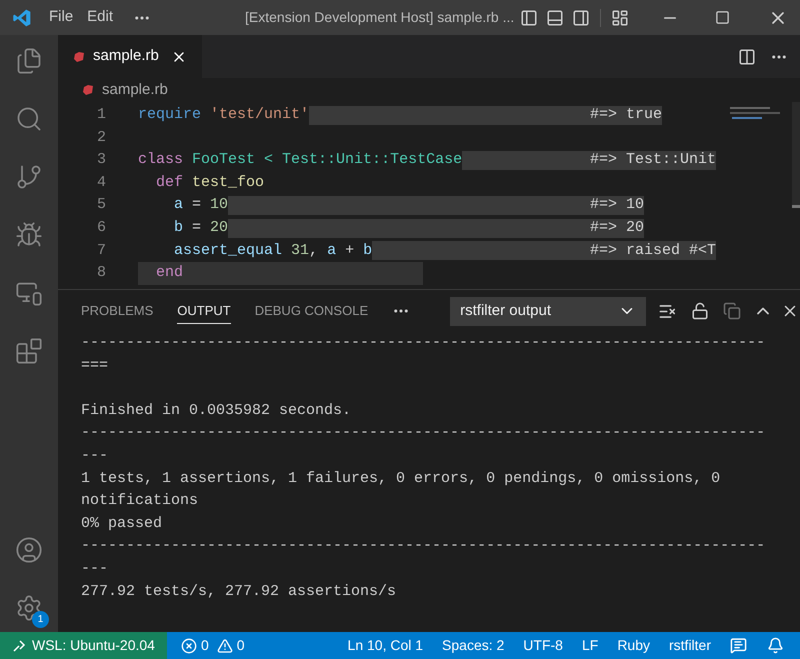 The width and height of the screenshot is (800, 659). Describe the element at coordinates (101, 160) in the screenshot. I see `line-number: 3` at that location.